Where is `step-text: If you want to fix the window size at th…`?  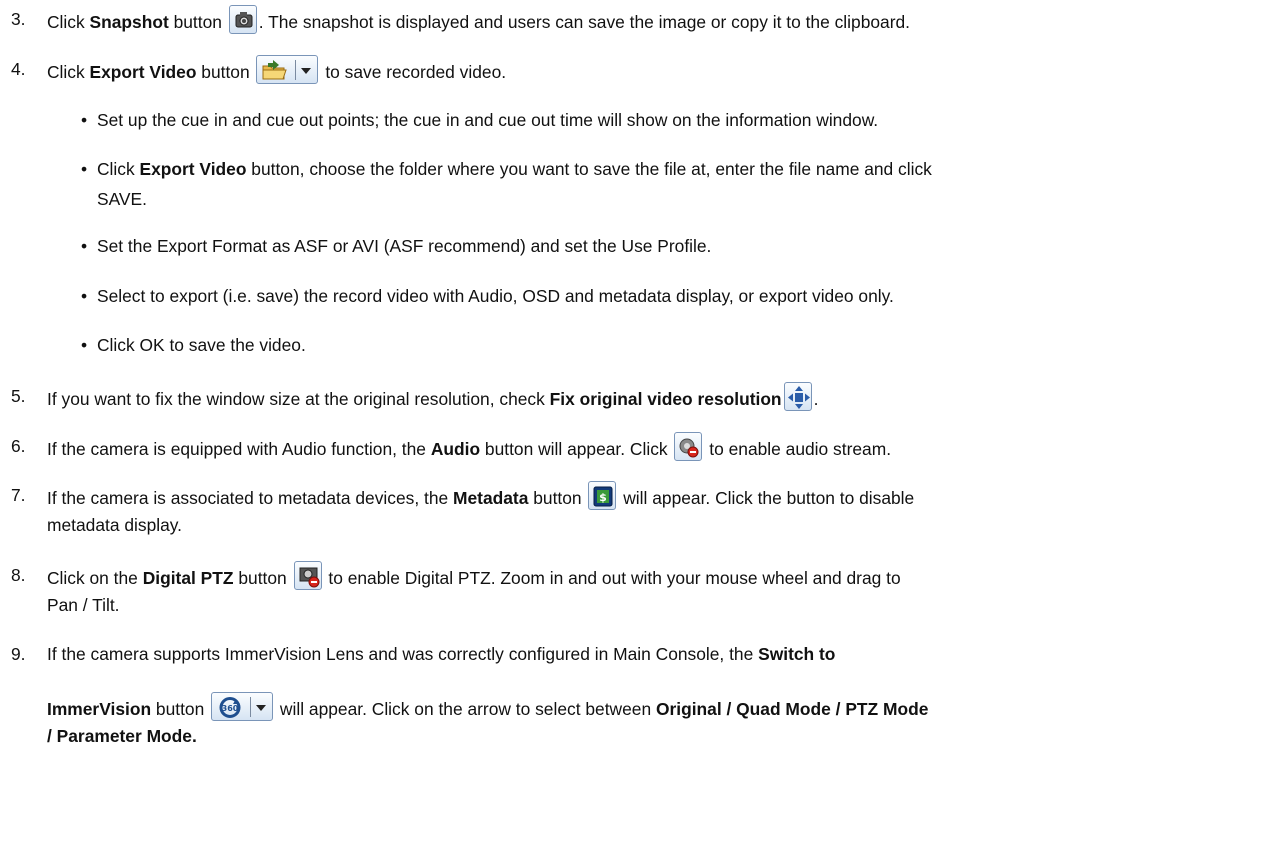
step-text: If you want to fix the window size at th… is located at coordinates (432, 398).